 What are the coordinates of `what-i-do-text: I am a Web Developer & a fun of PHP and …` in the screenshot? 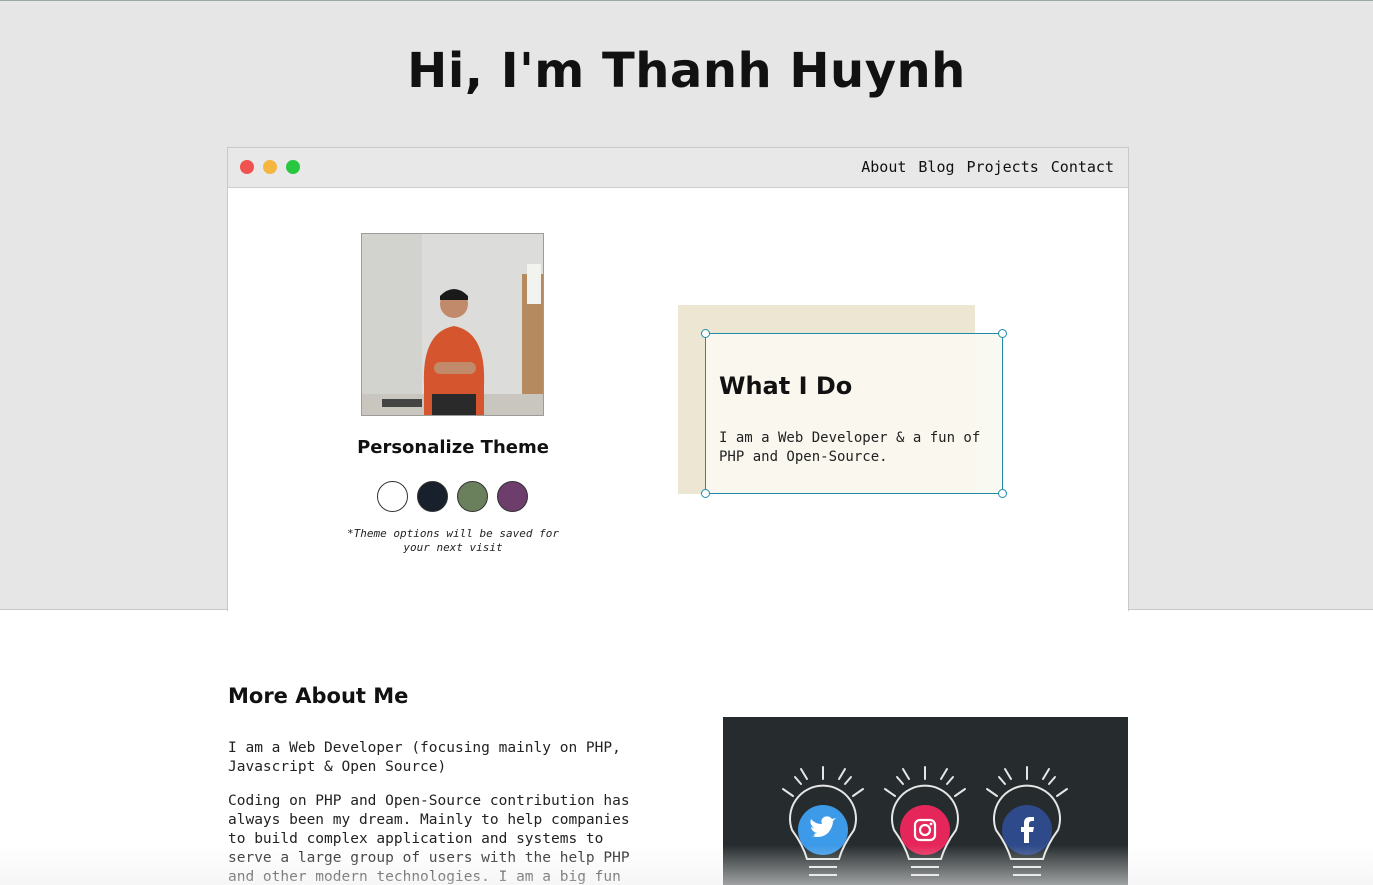 It's located at (850, 447).